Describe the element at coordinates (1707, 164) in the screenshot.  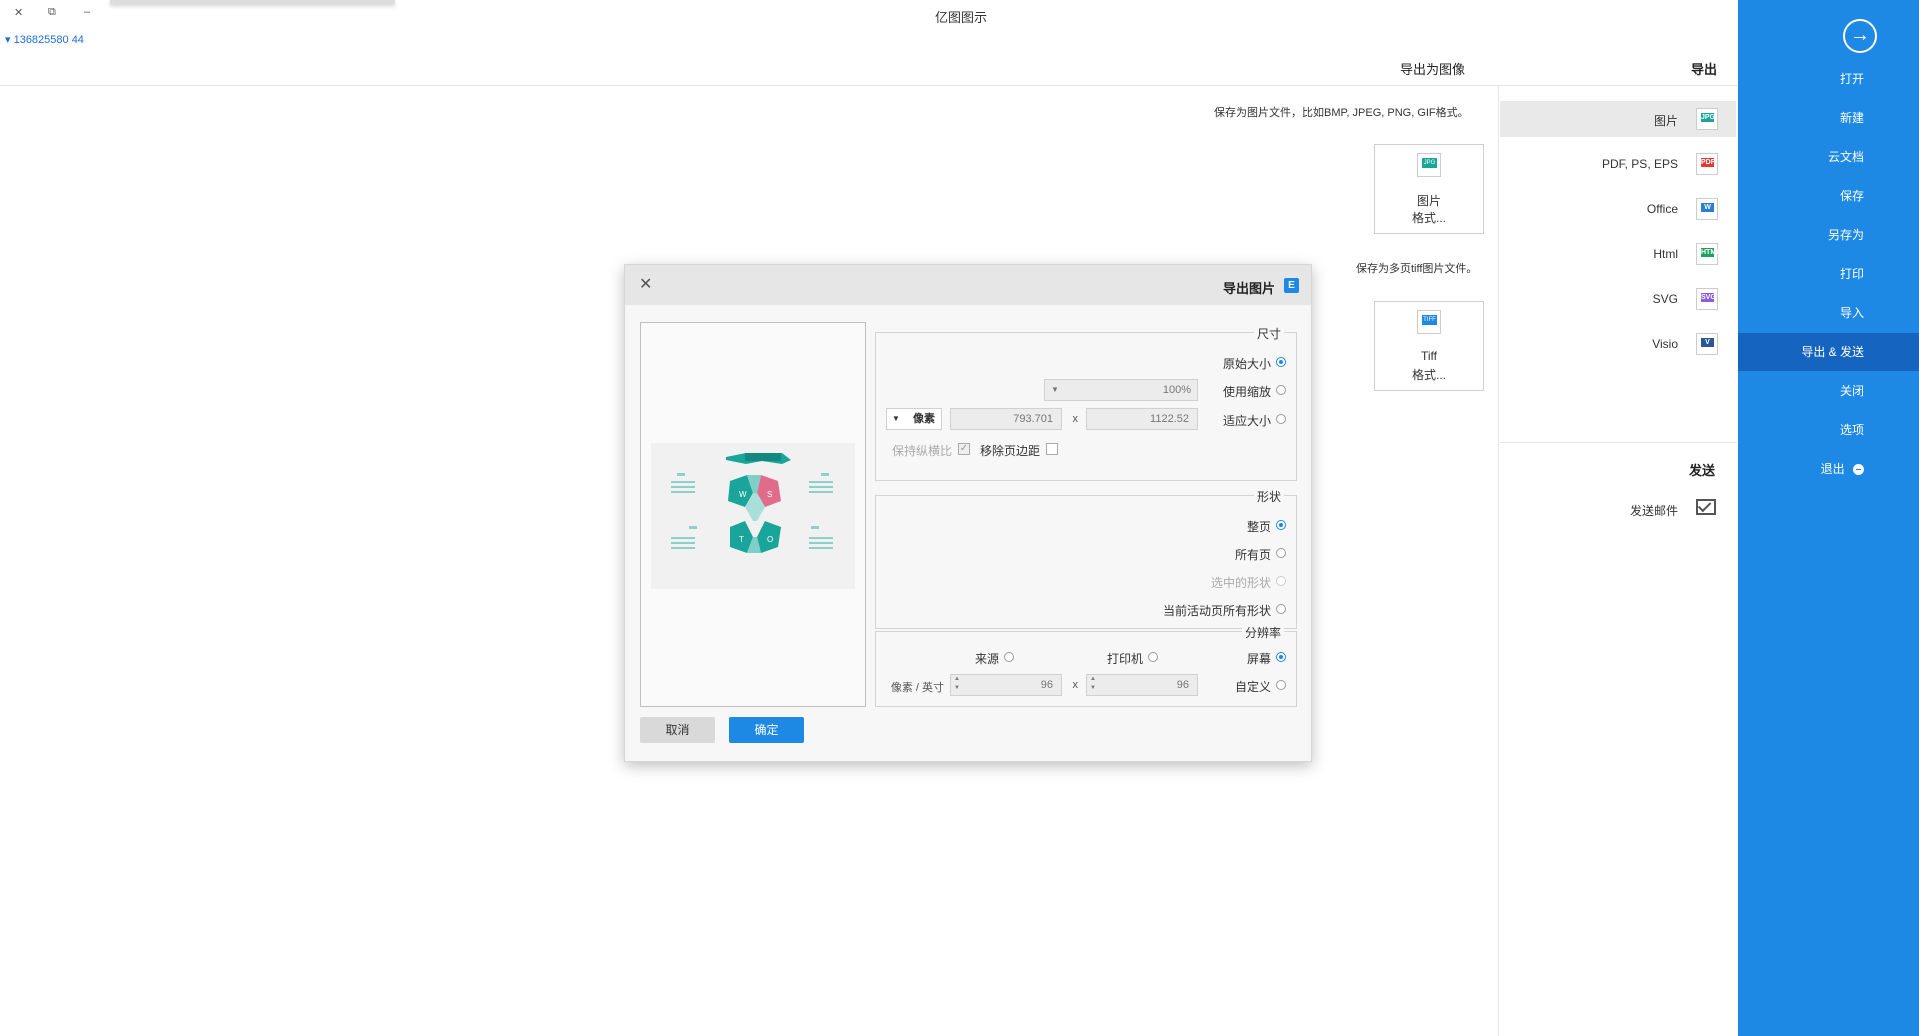
I see `pdf-file-icon: PDF` at that location.